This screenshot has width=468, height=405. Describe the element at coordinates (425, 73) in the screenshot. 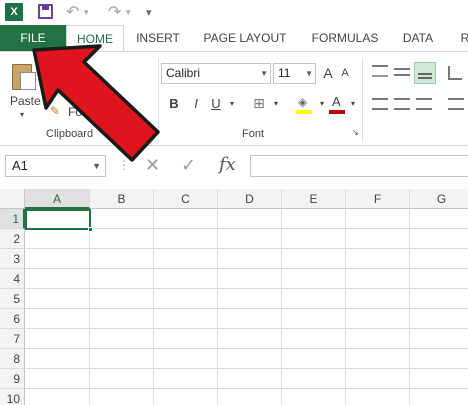

I see `align-bottom-icon` at that location.